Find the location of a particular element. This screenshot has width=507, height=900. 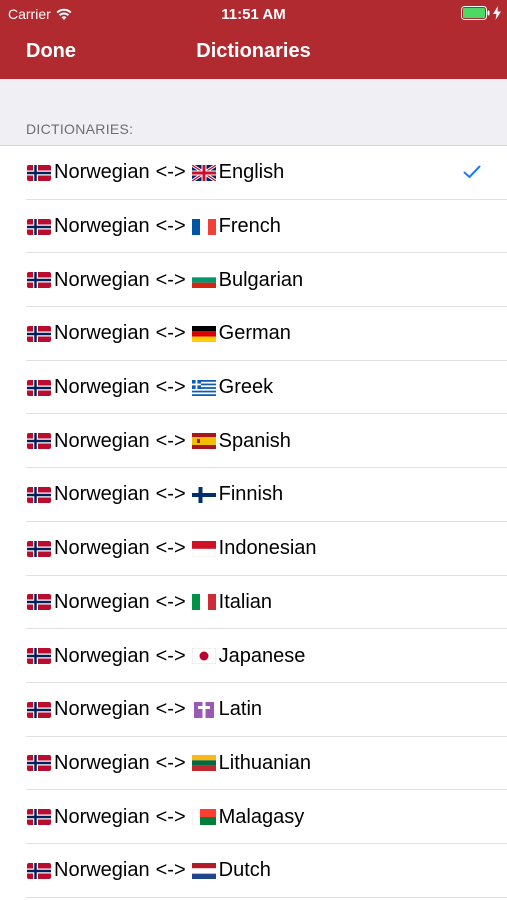

latin-cross-icon is located at coordinates (203, 709).